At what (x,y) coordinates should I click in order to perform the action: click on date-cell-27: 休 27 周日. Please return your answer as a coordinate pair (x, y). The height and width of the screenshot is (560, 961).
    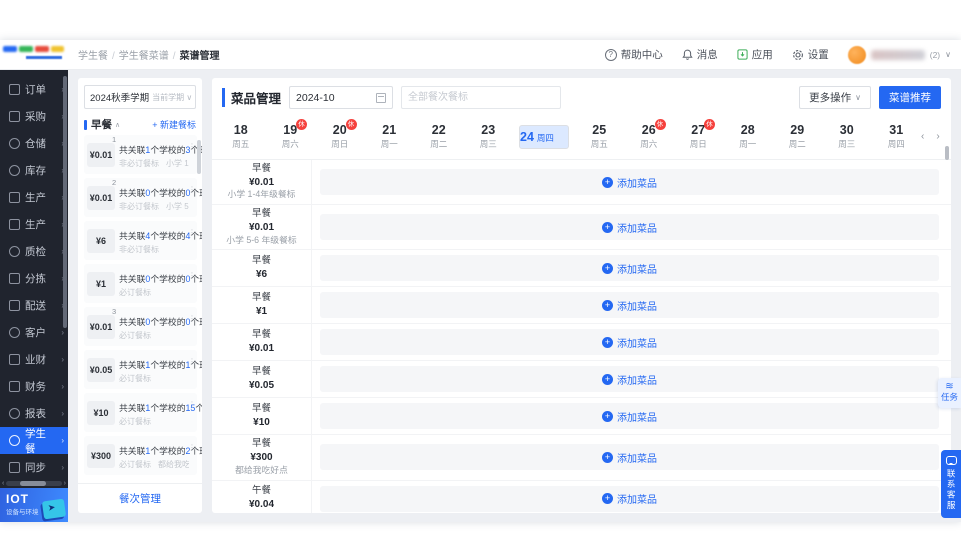
    Looking at the image, I should click on (699, 134).